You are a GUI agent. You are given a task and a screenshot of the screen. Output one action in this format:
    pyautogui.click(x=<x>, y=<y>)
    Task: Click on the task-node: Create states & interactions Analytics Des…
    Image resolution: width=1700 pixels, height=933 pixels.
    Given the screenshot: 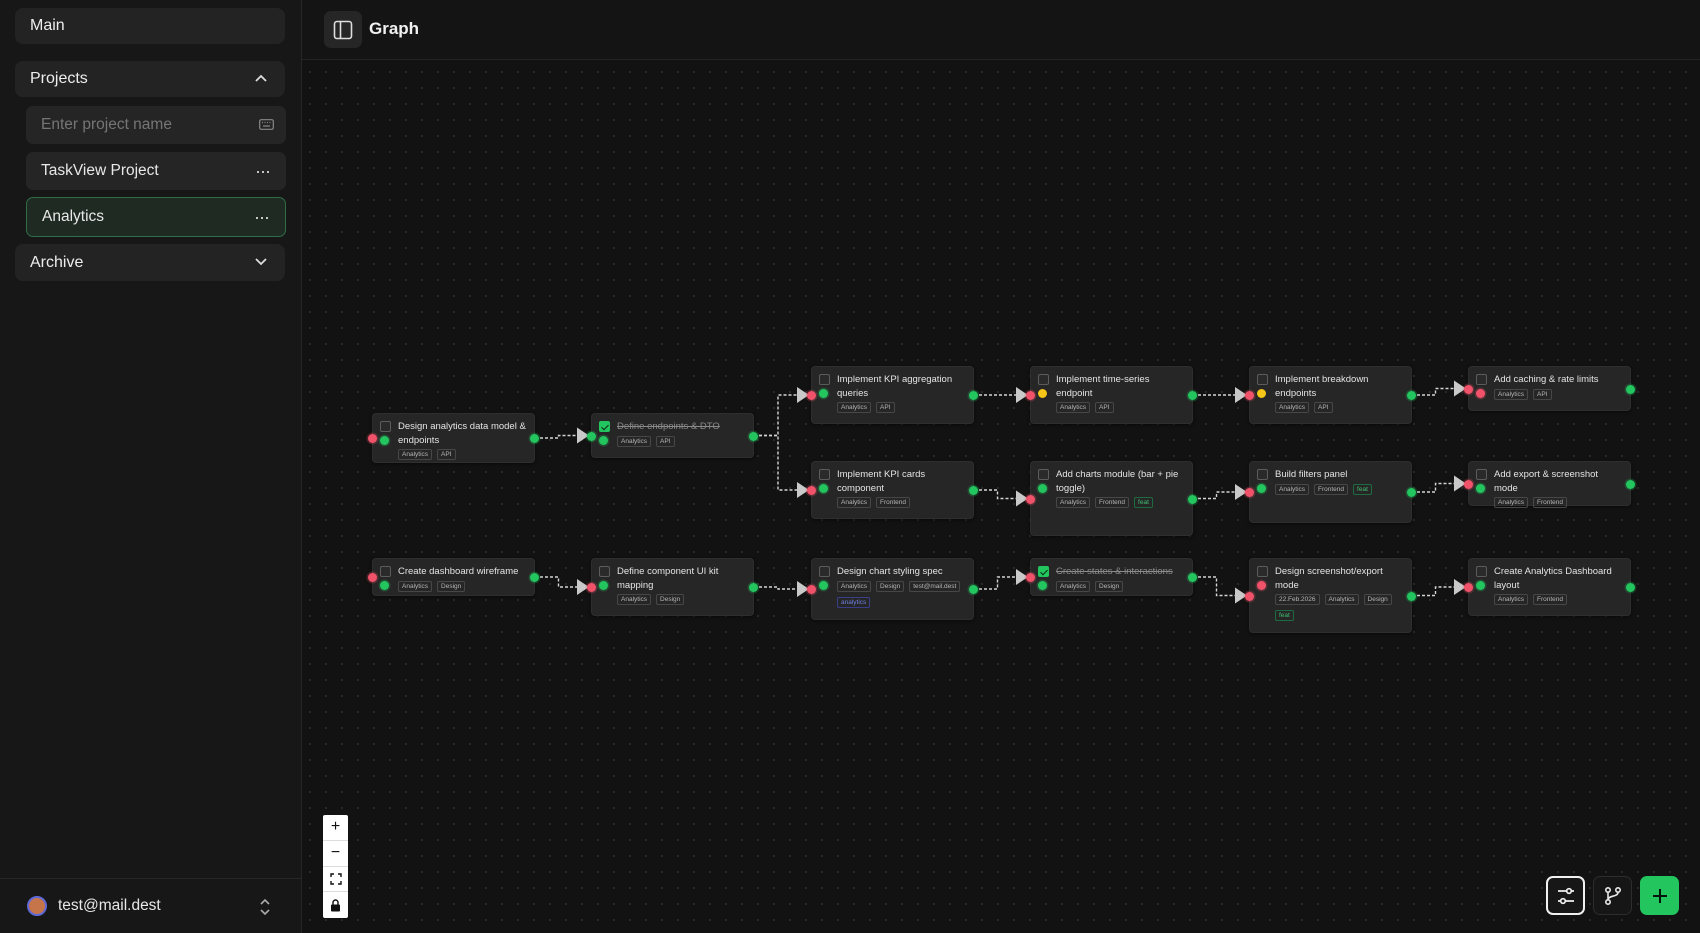 What is the action you would take?
    pyautogui.click(x=1111, y=577)
    